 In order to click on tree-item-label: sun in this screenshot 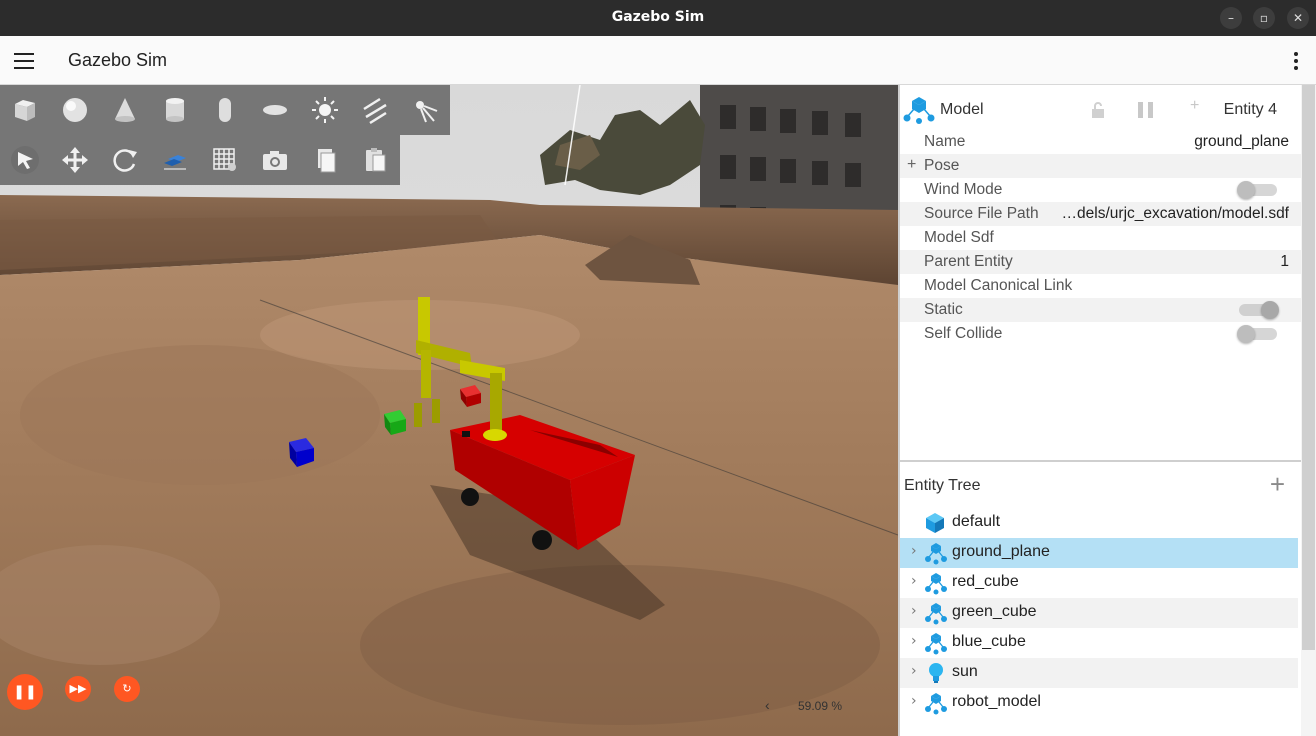, I will do `click(965, 671)`.